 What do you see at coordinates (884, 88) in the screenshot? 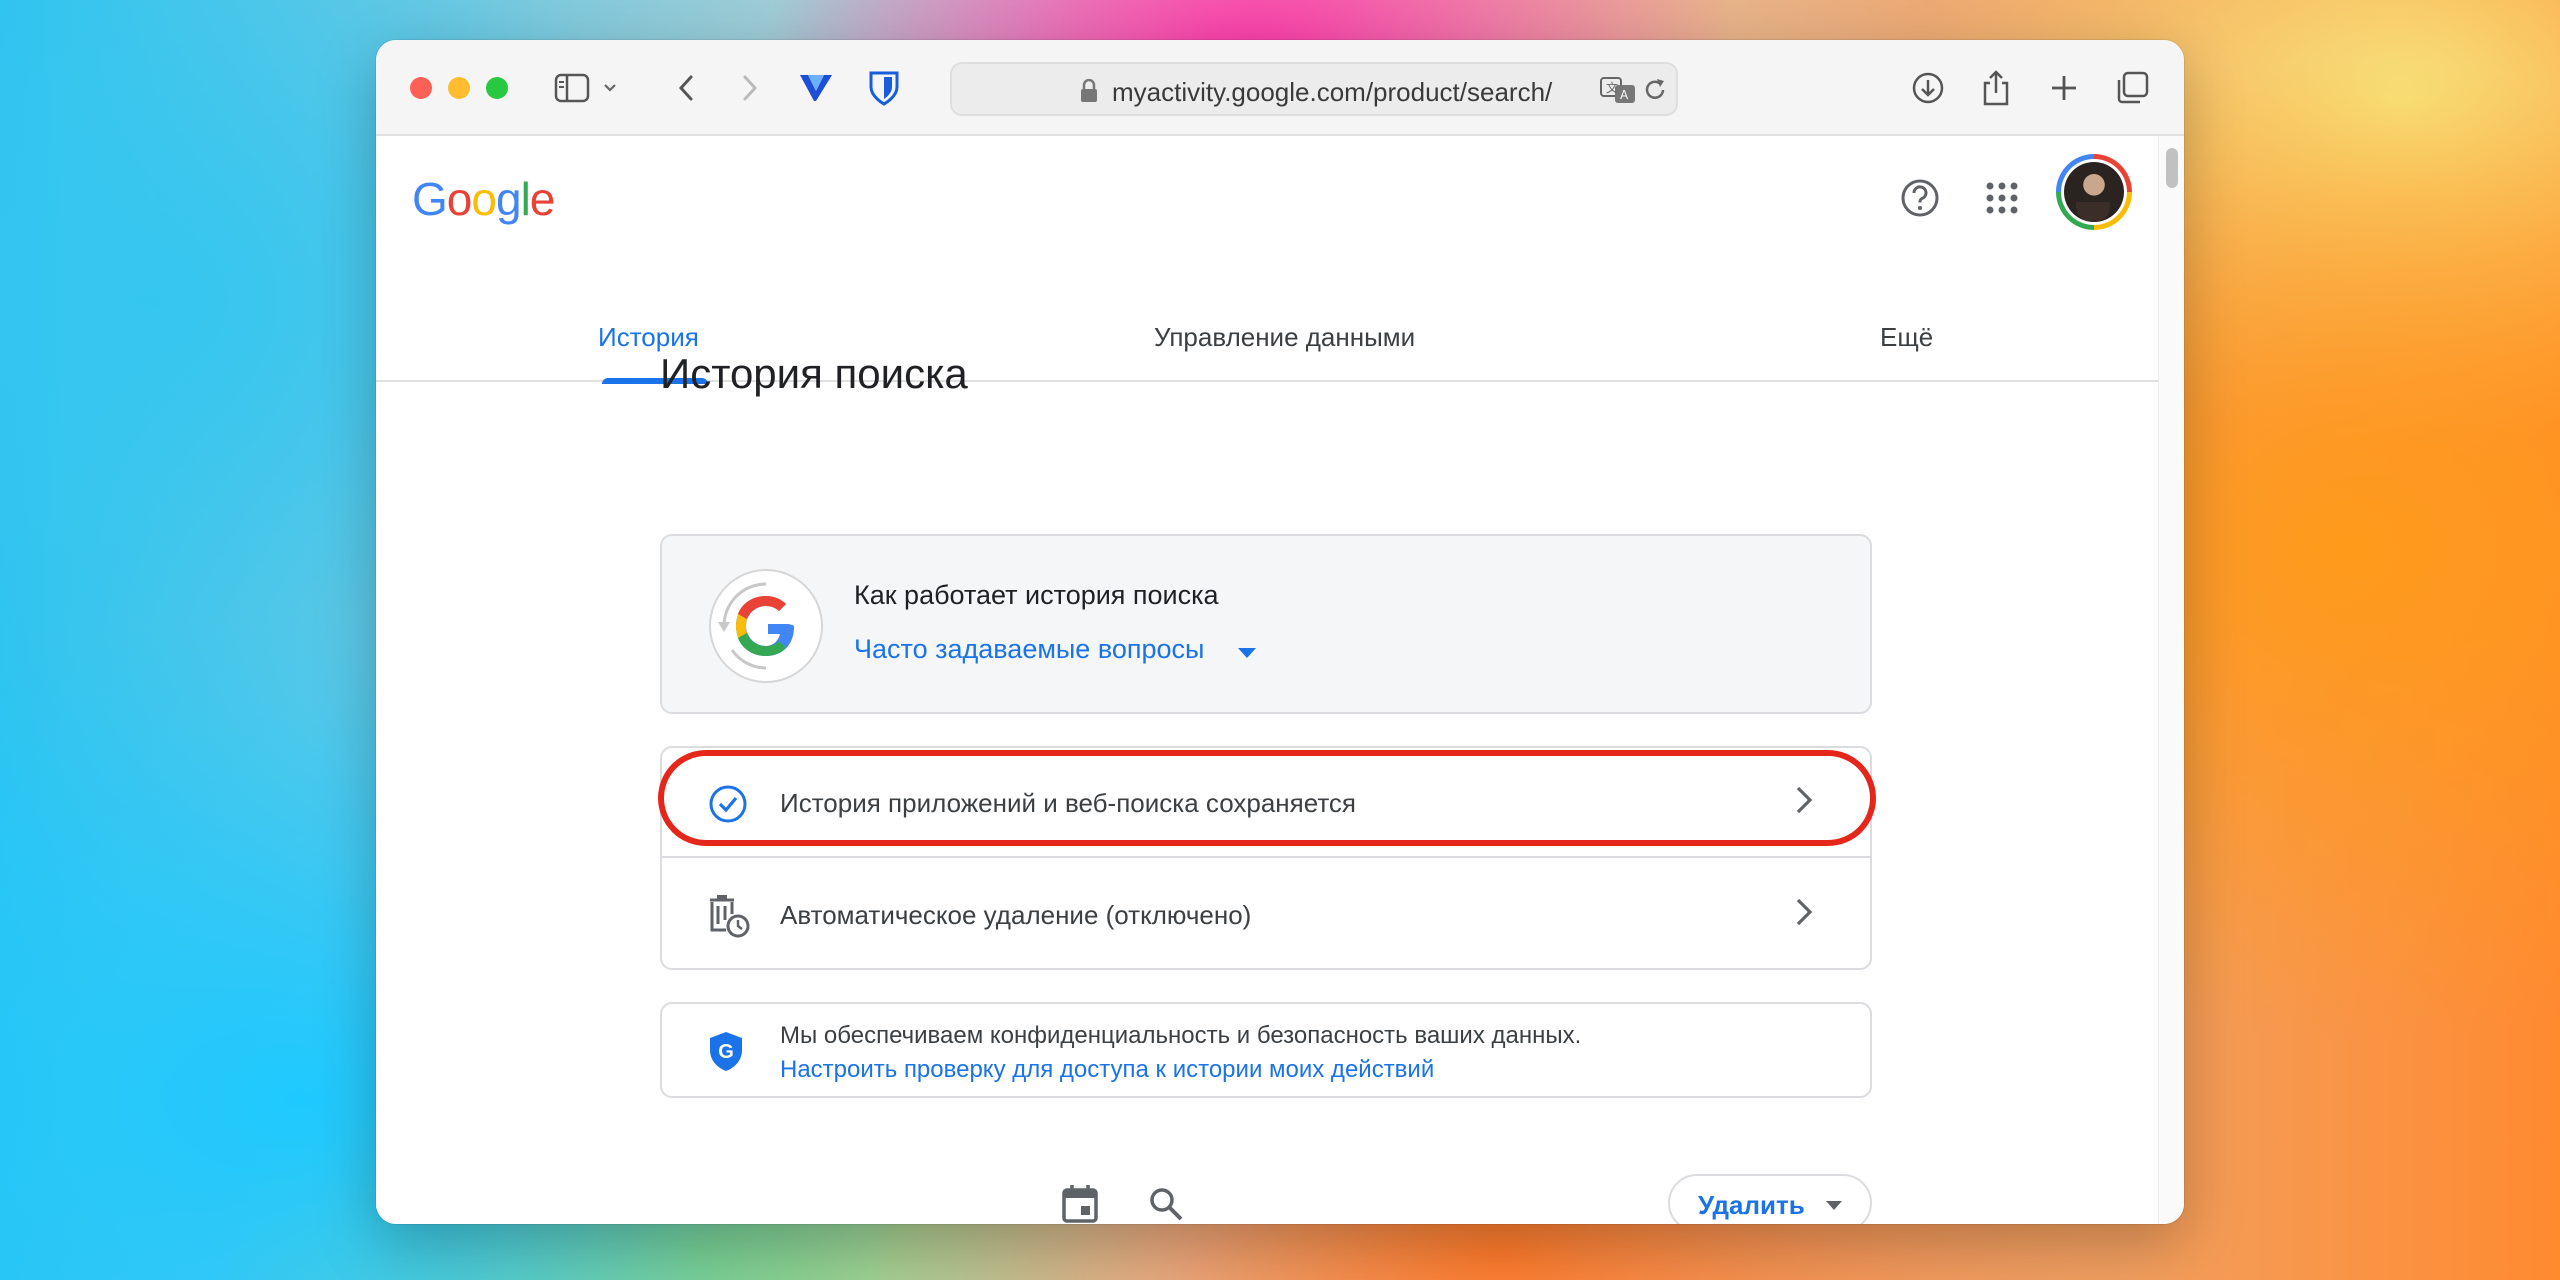
I see `bitwarden-shield-icon` at bounding box center [884, 88].